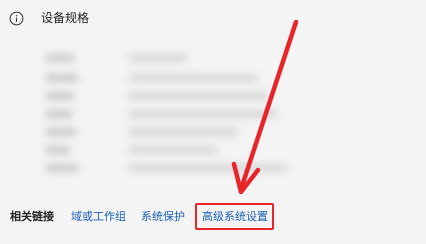 The height and width of the screenshot is (244, 426). I want to click on info-icon, so click(16, 18).